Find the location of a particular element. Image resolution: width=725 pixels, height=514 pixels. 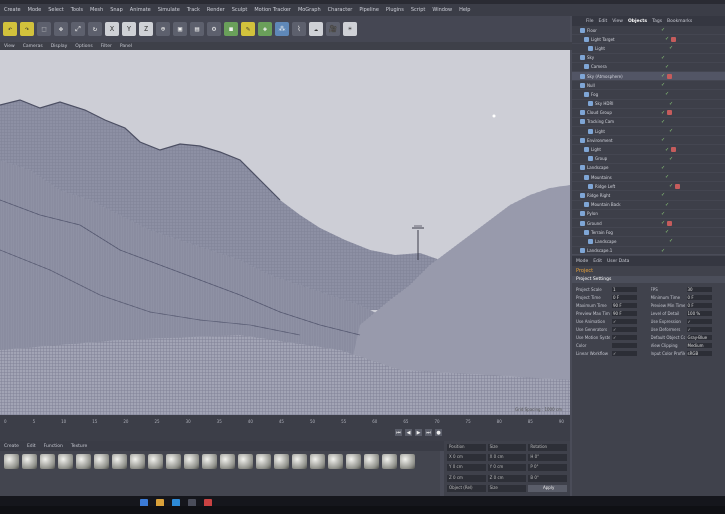

viewport-menu-filter: Filter is located at coordinates (106, 46).